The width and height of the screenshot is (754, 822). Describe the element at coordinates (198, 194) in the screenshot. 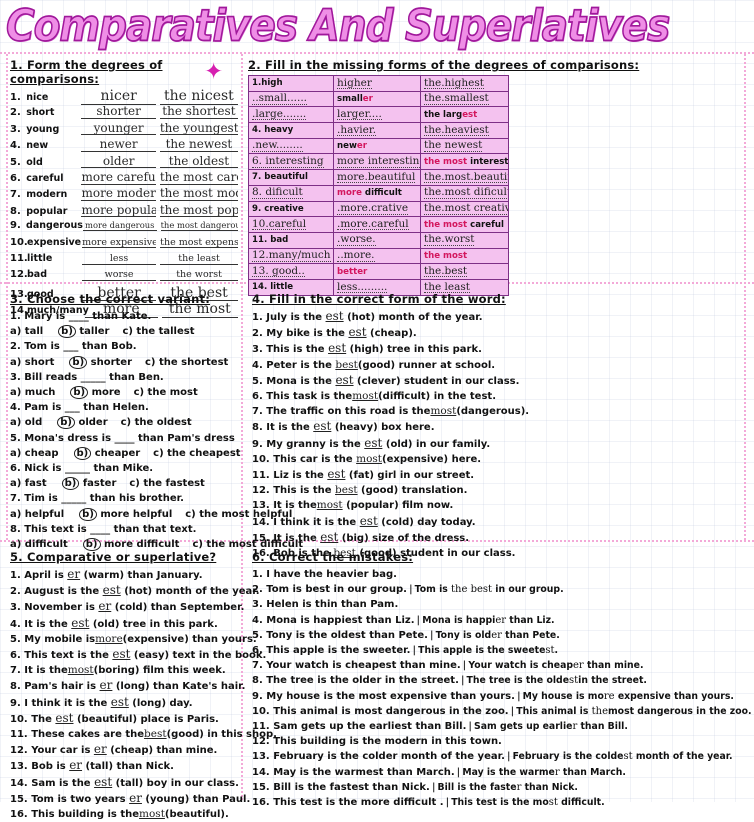

I see `superlative-answer: the most modern` at that location.